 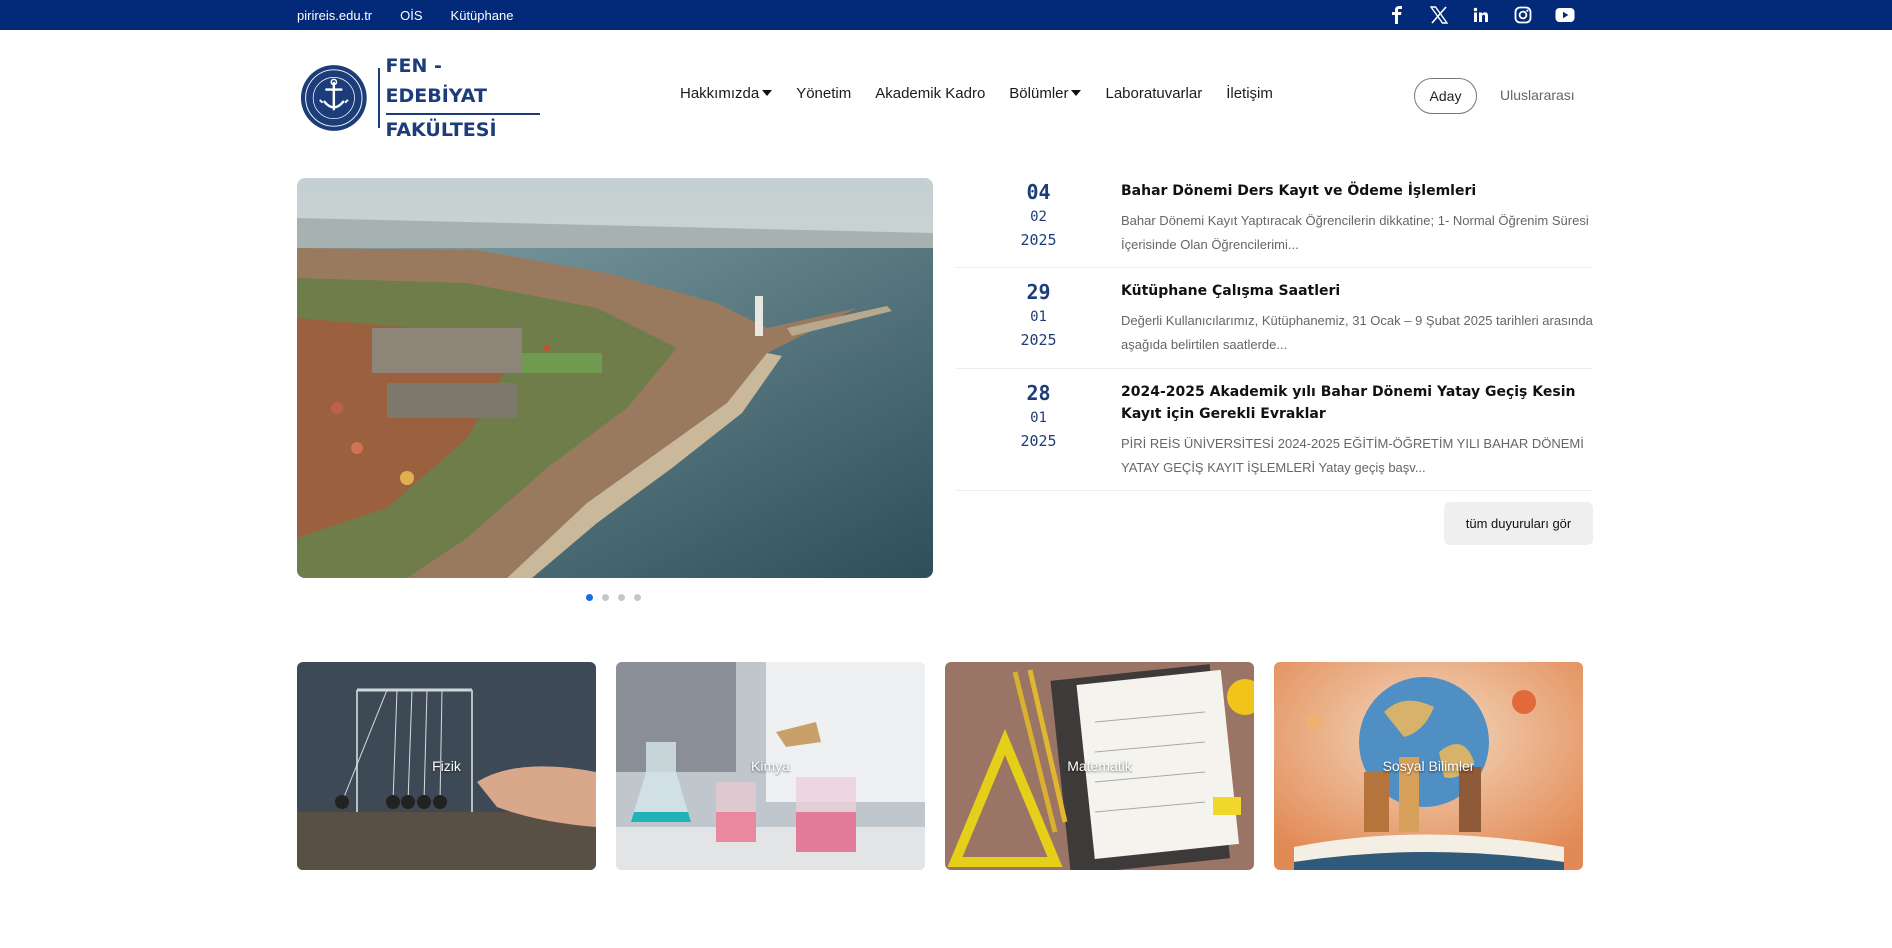 I want to click on nav-yonetim: Yönetim, so click(x=823, y=93).